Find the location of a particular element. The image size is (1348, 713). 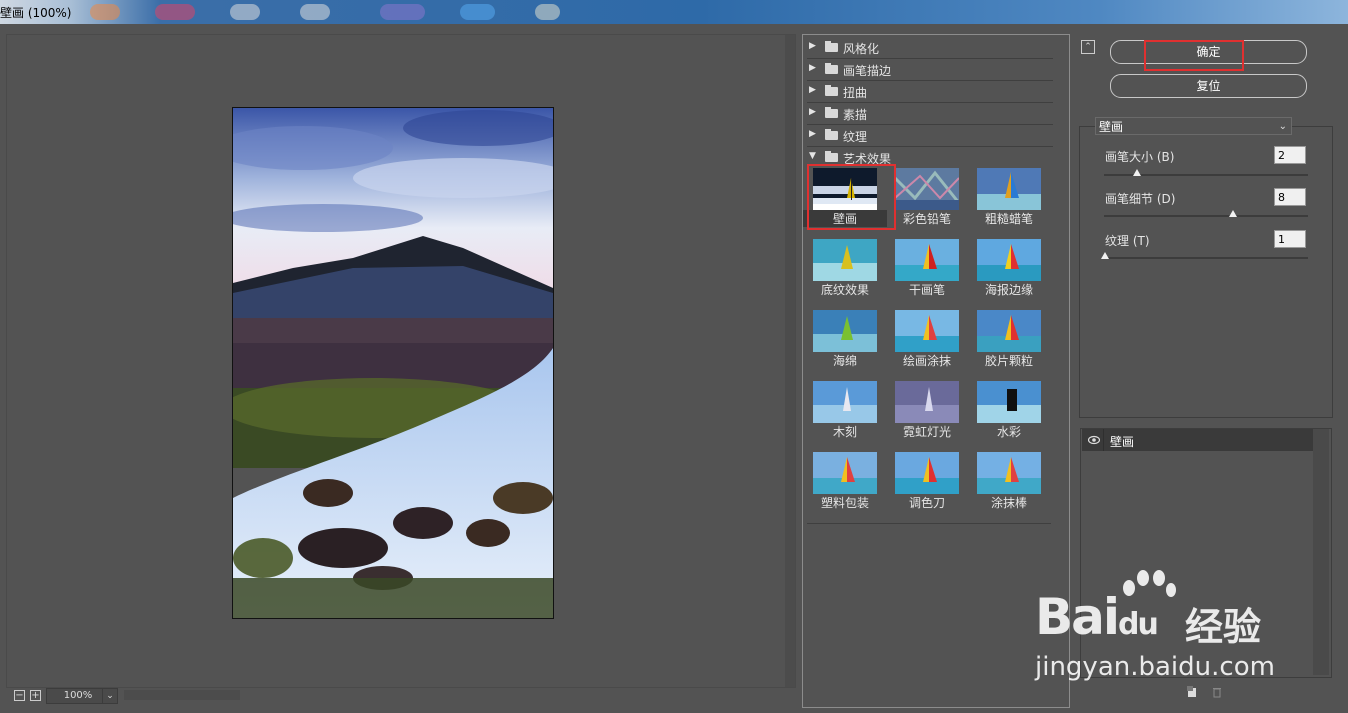

filter-thumb-fresco: 壁画 is located at coordinates (845, 197).